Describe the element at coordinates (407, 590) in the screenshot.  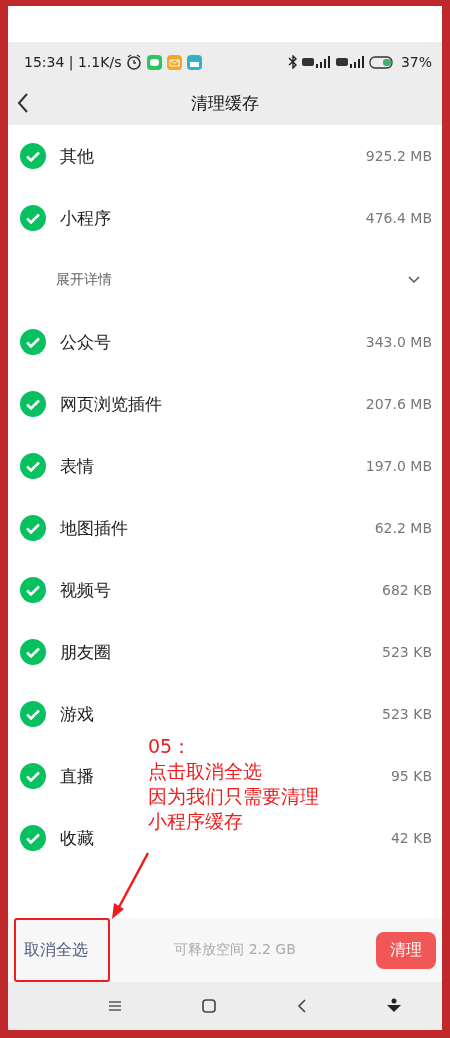
I see `cache-size: 682 KB` at that location.